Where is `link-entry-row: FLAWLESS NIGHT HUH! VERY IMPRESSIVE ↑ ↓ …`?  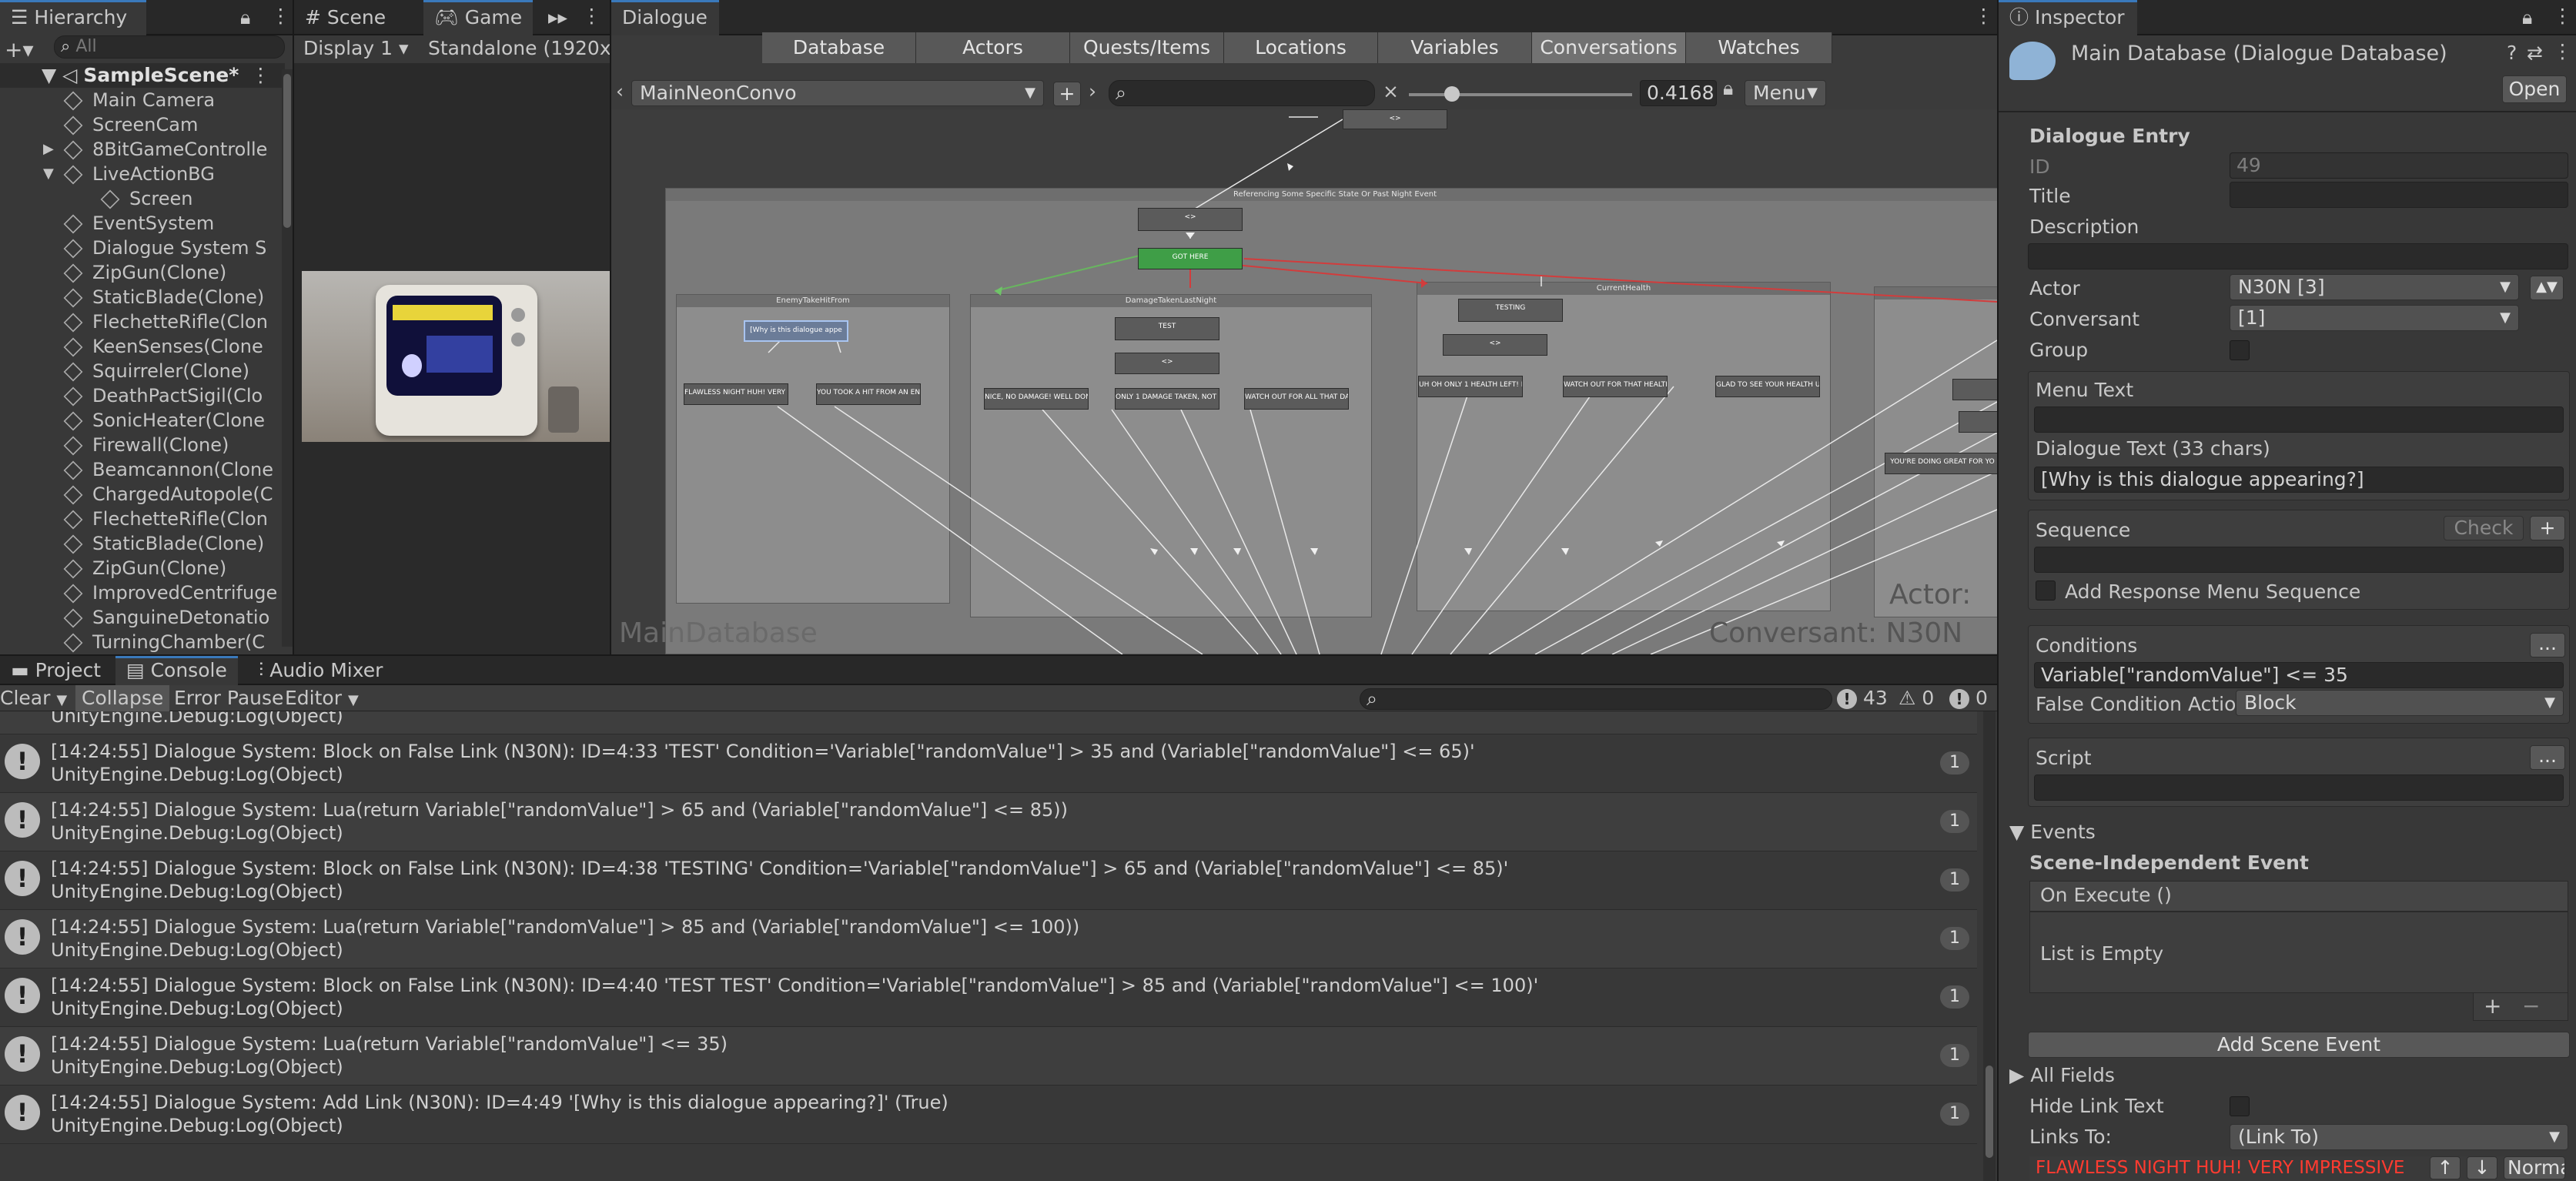 link-entry-row: FLAWLESS NIGHT HUH! VERY IMPRESSIVE ↑ ↓ … is located at coordinates (2297, 1168).